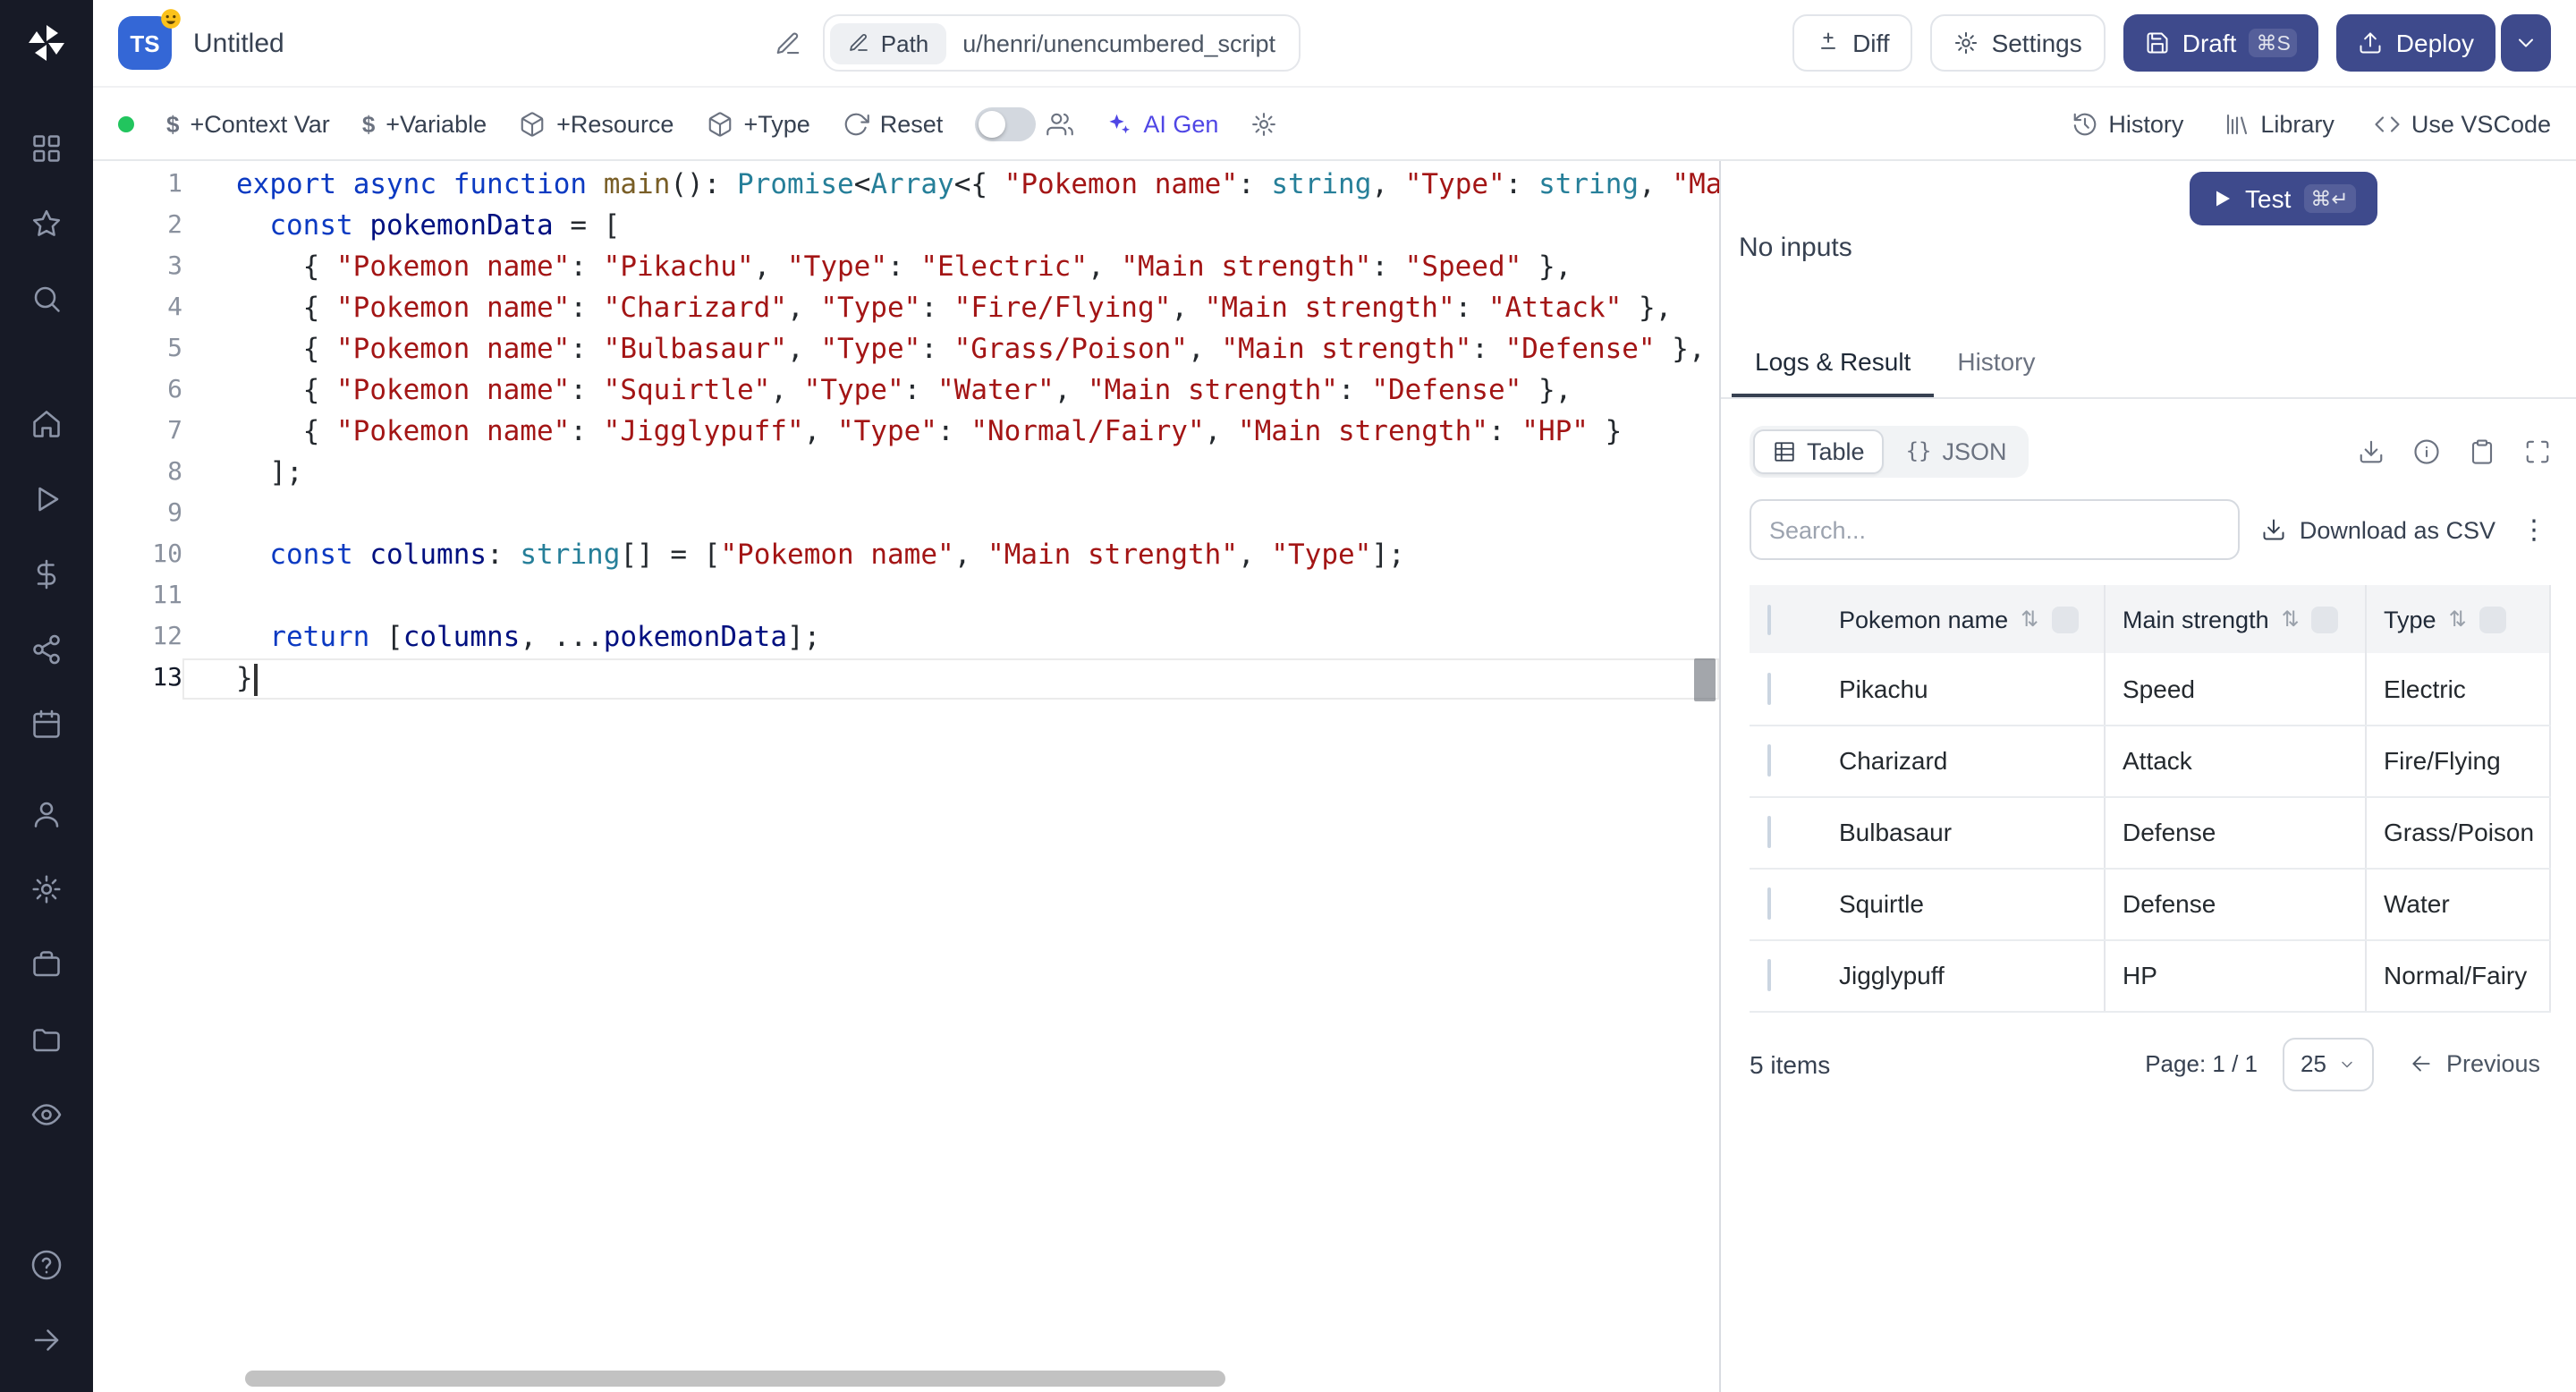  I want to click on select-all-checkbox, so click(1769, 619).